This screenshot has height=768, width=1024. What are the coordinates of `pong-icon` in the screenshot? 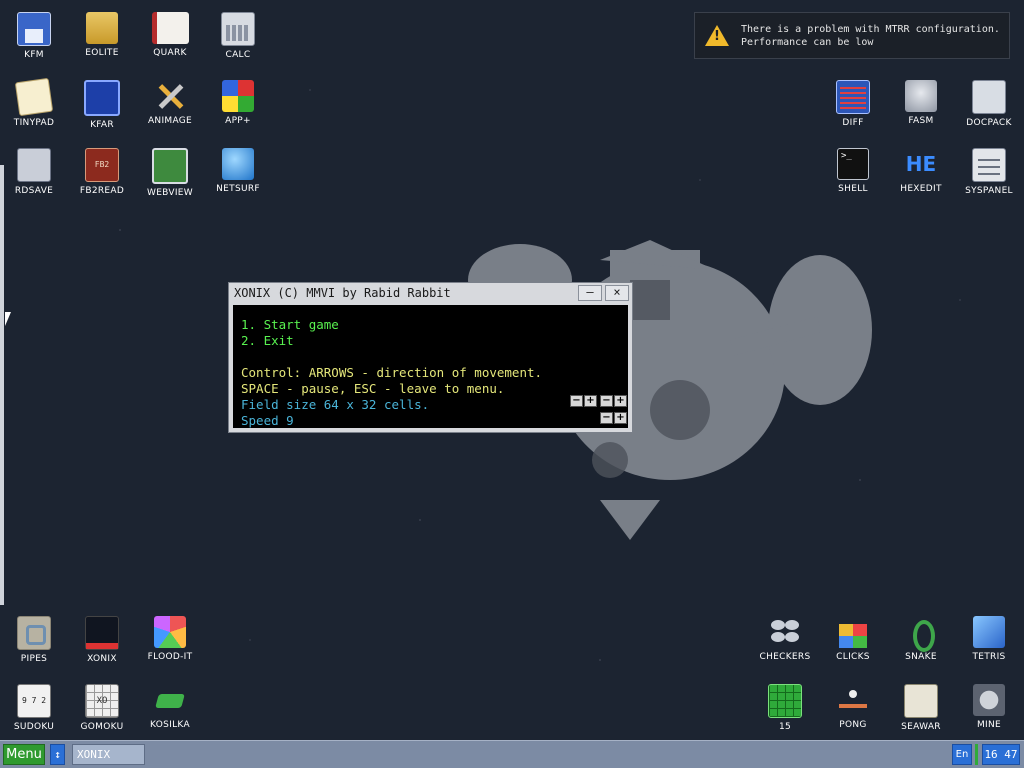 It's located at (853, 700).